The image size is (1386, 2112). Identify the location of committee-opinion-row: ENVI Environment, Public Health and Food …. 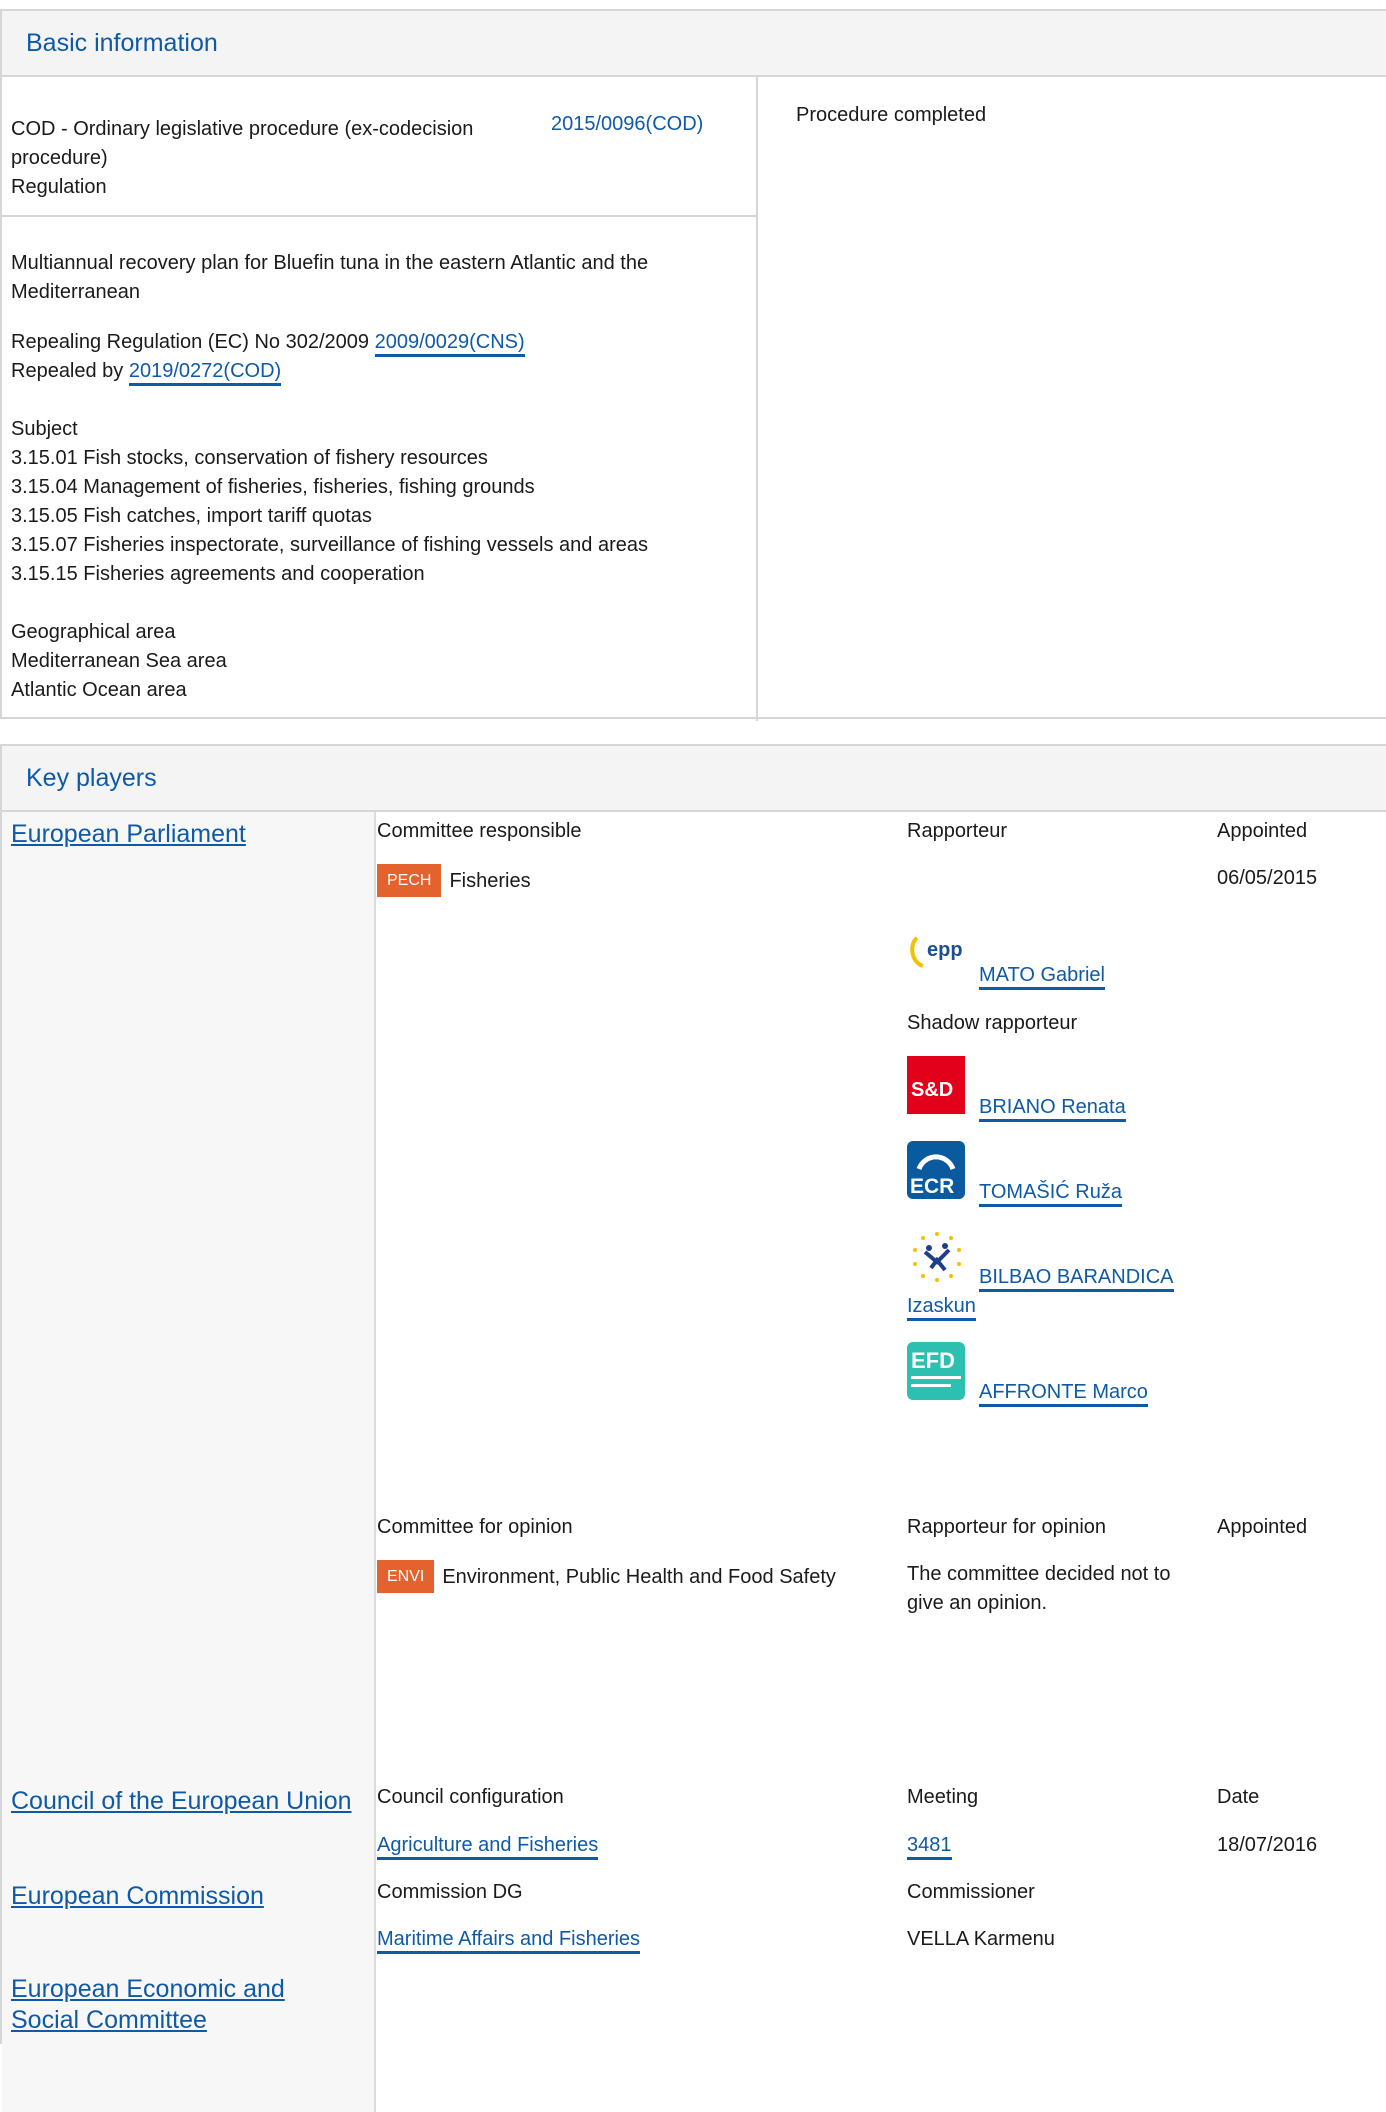
(606, 1576).